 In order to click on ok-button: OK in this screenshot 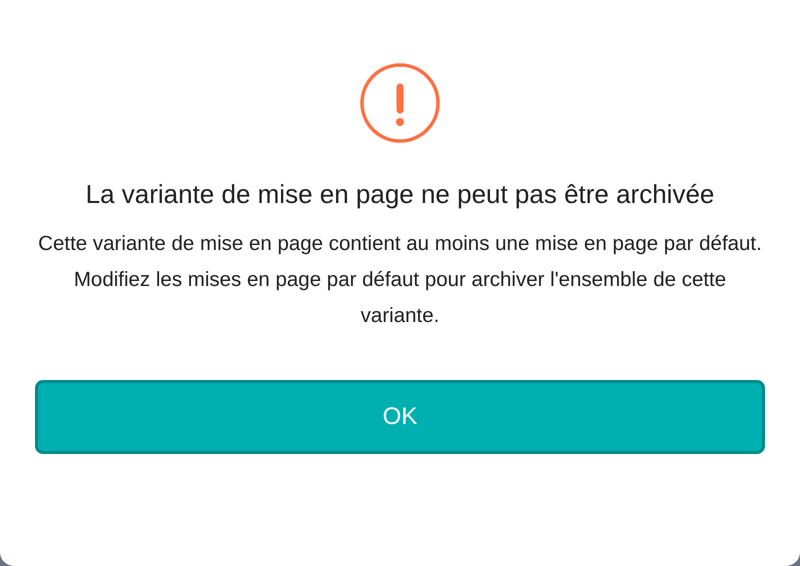, I will do `click(400, 417)`.